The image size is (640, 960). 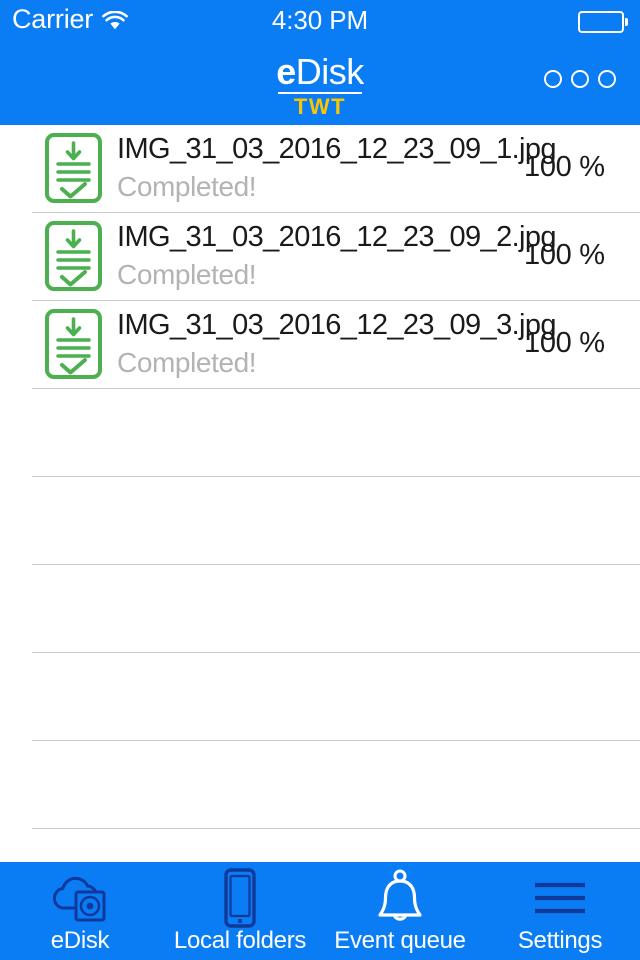 What do you see at coordinates (240, 940) in the screenshot?
I see `tab-label-local-folders: Local folders` at bounding box center [240, 940].